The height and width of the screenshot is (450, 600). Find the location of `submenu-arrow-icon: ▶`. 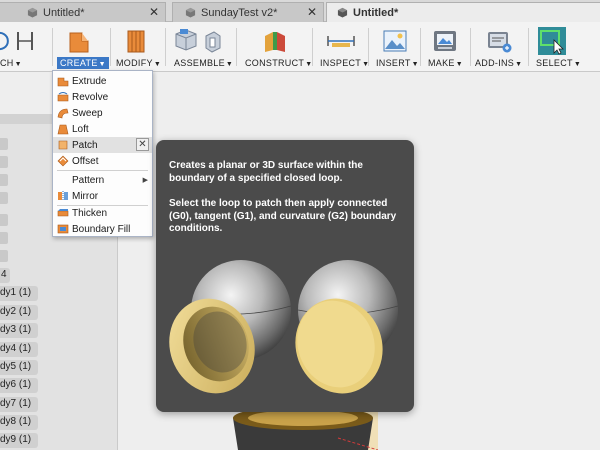

submenu-arrow-icon: ▶ is located at coordinates (145, 180).